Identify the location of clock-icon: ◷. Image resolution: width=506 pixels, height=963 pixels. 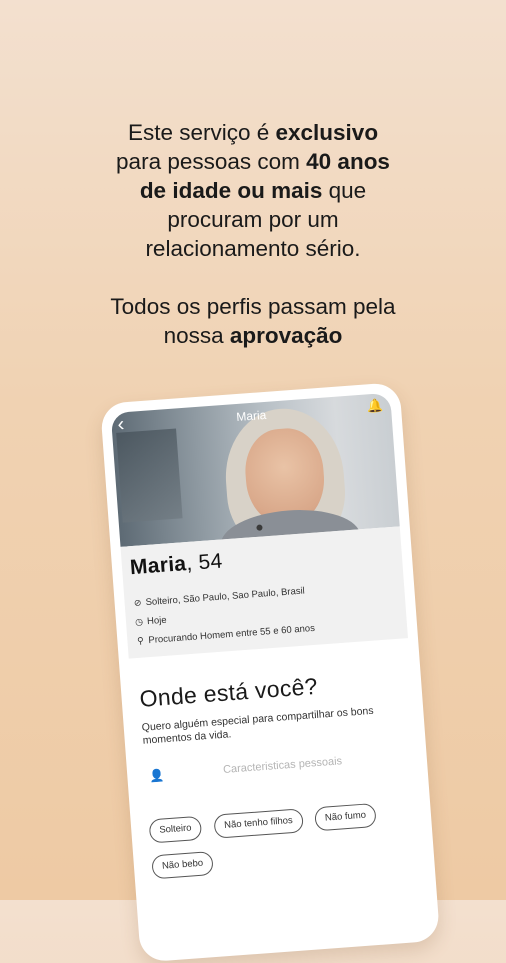
(139, 621).